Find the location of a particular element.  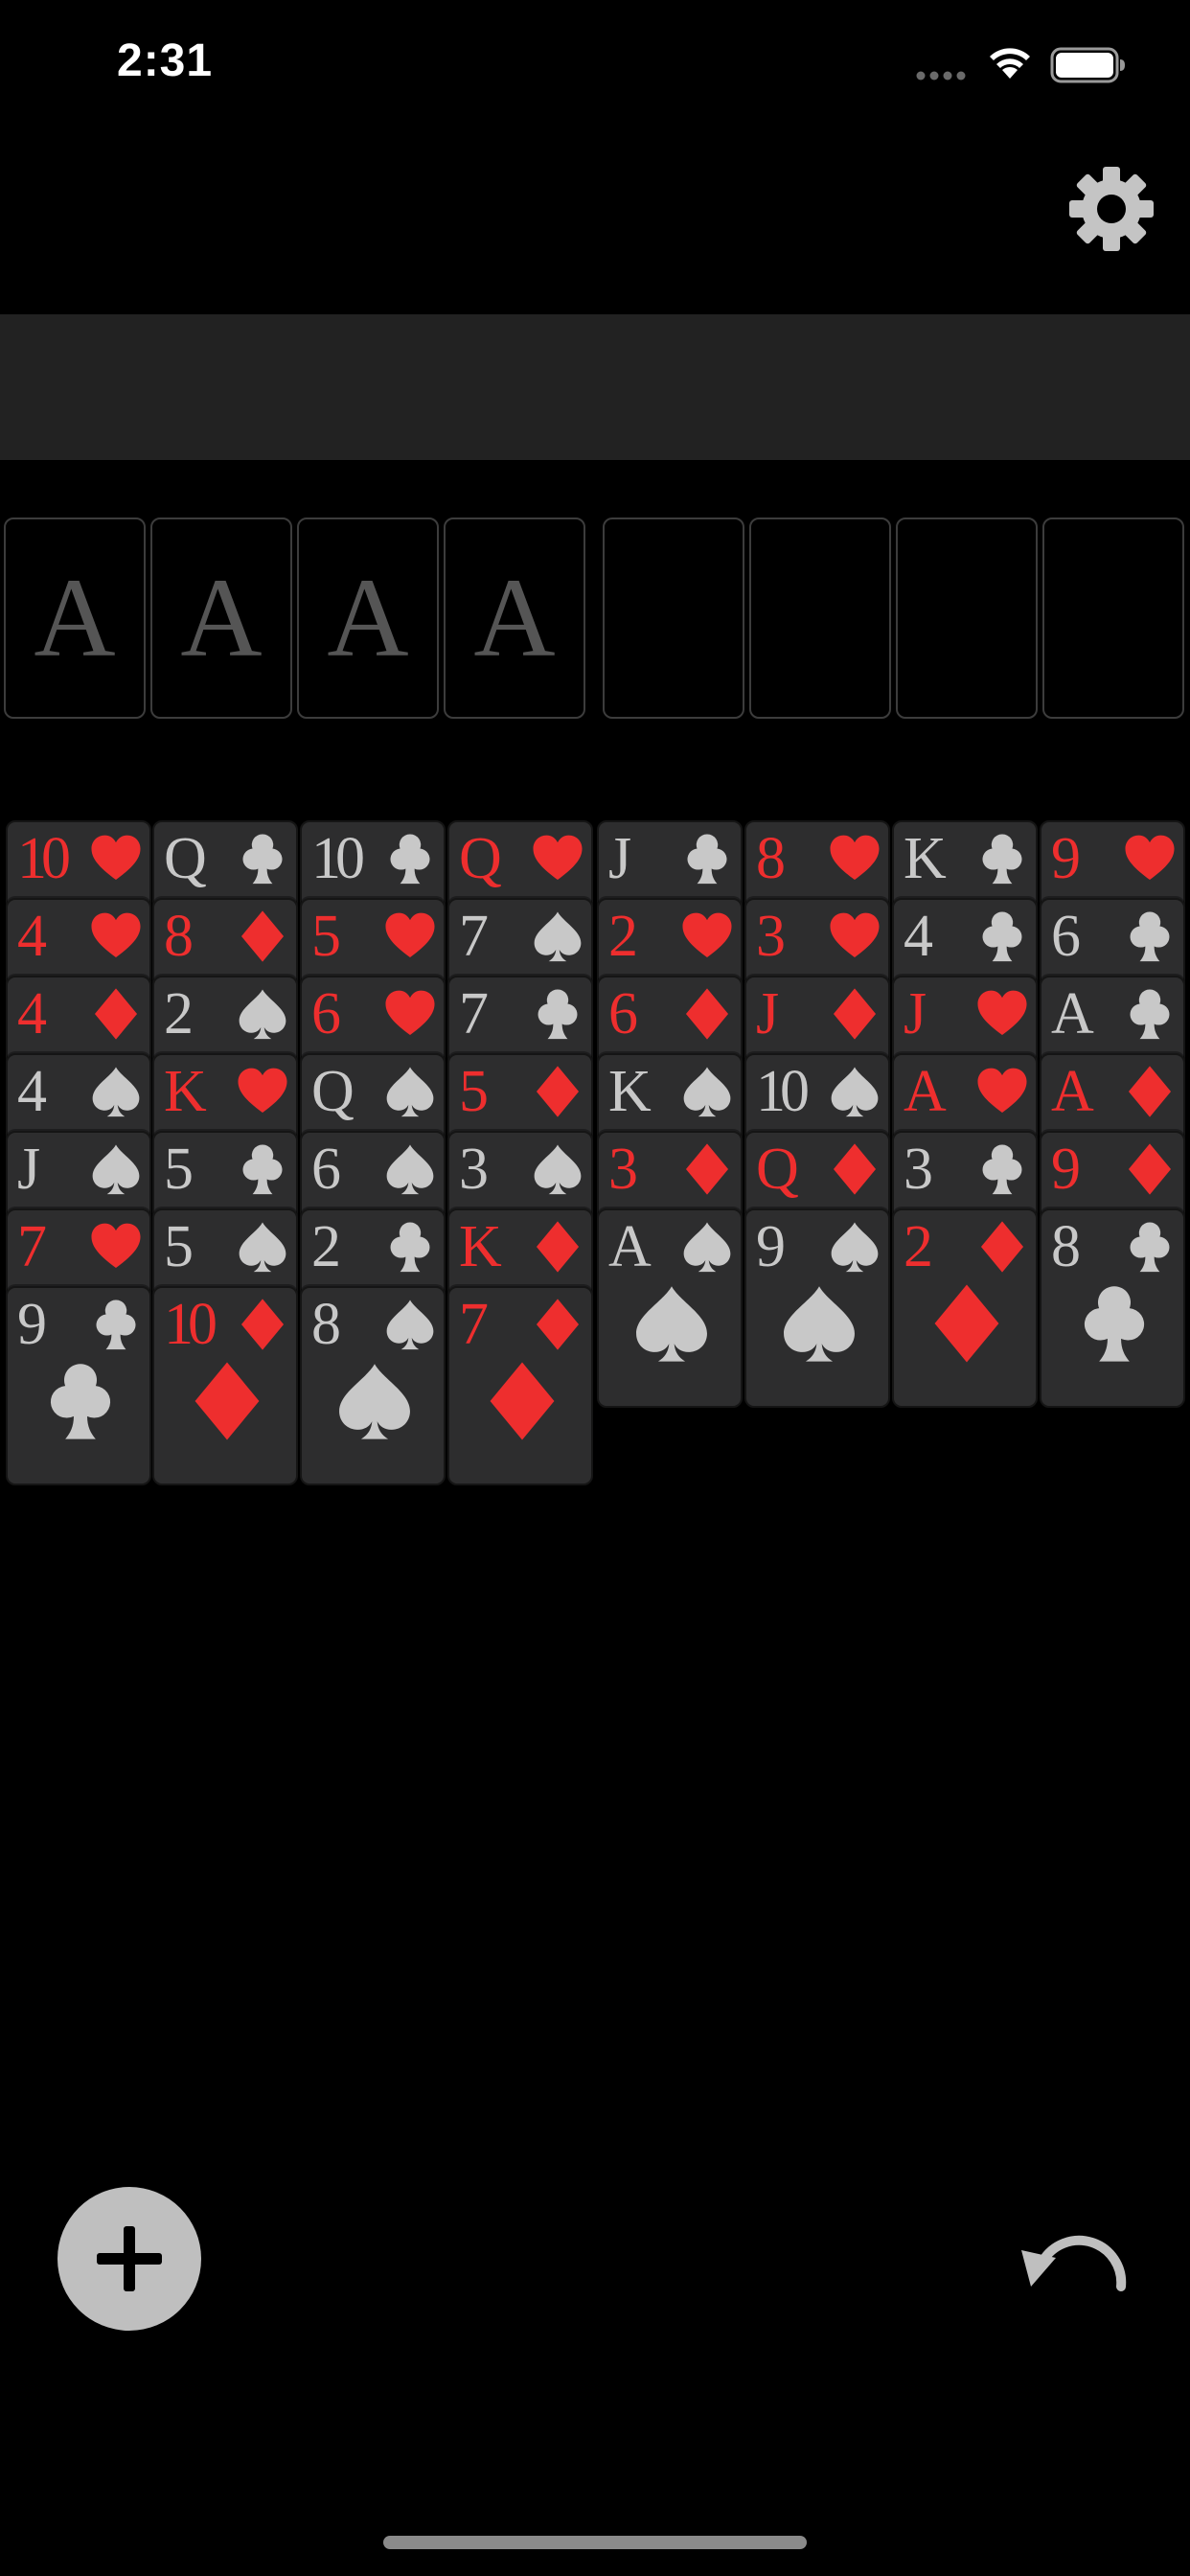

new-game-button is located at coordinates (129, 2259).